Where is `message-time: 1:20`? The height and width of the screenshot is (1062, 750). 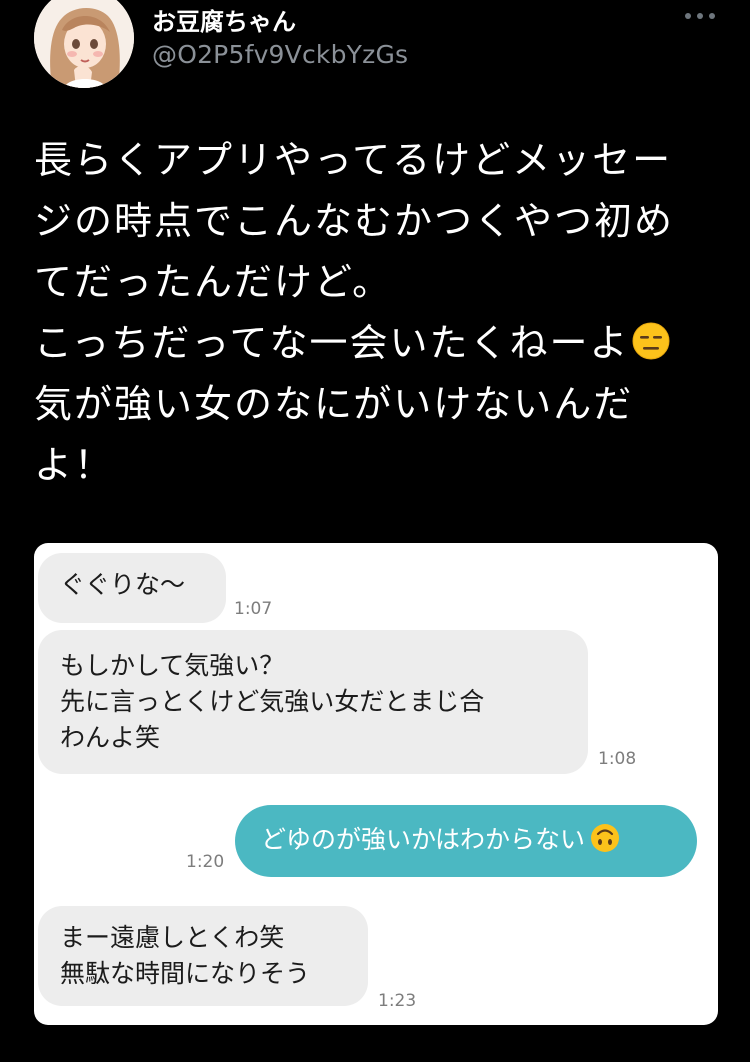
message-time: 1:20 is located at coordinates (205, 862).